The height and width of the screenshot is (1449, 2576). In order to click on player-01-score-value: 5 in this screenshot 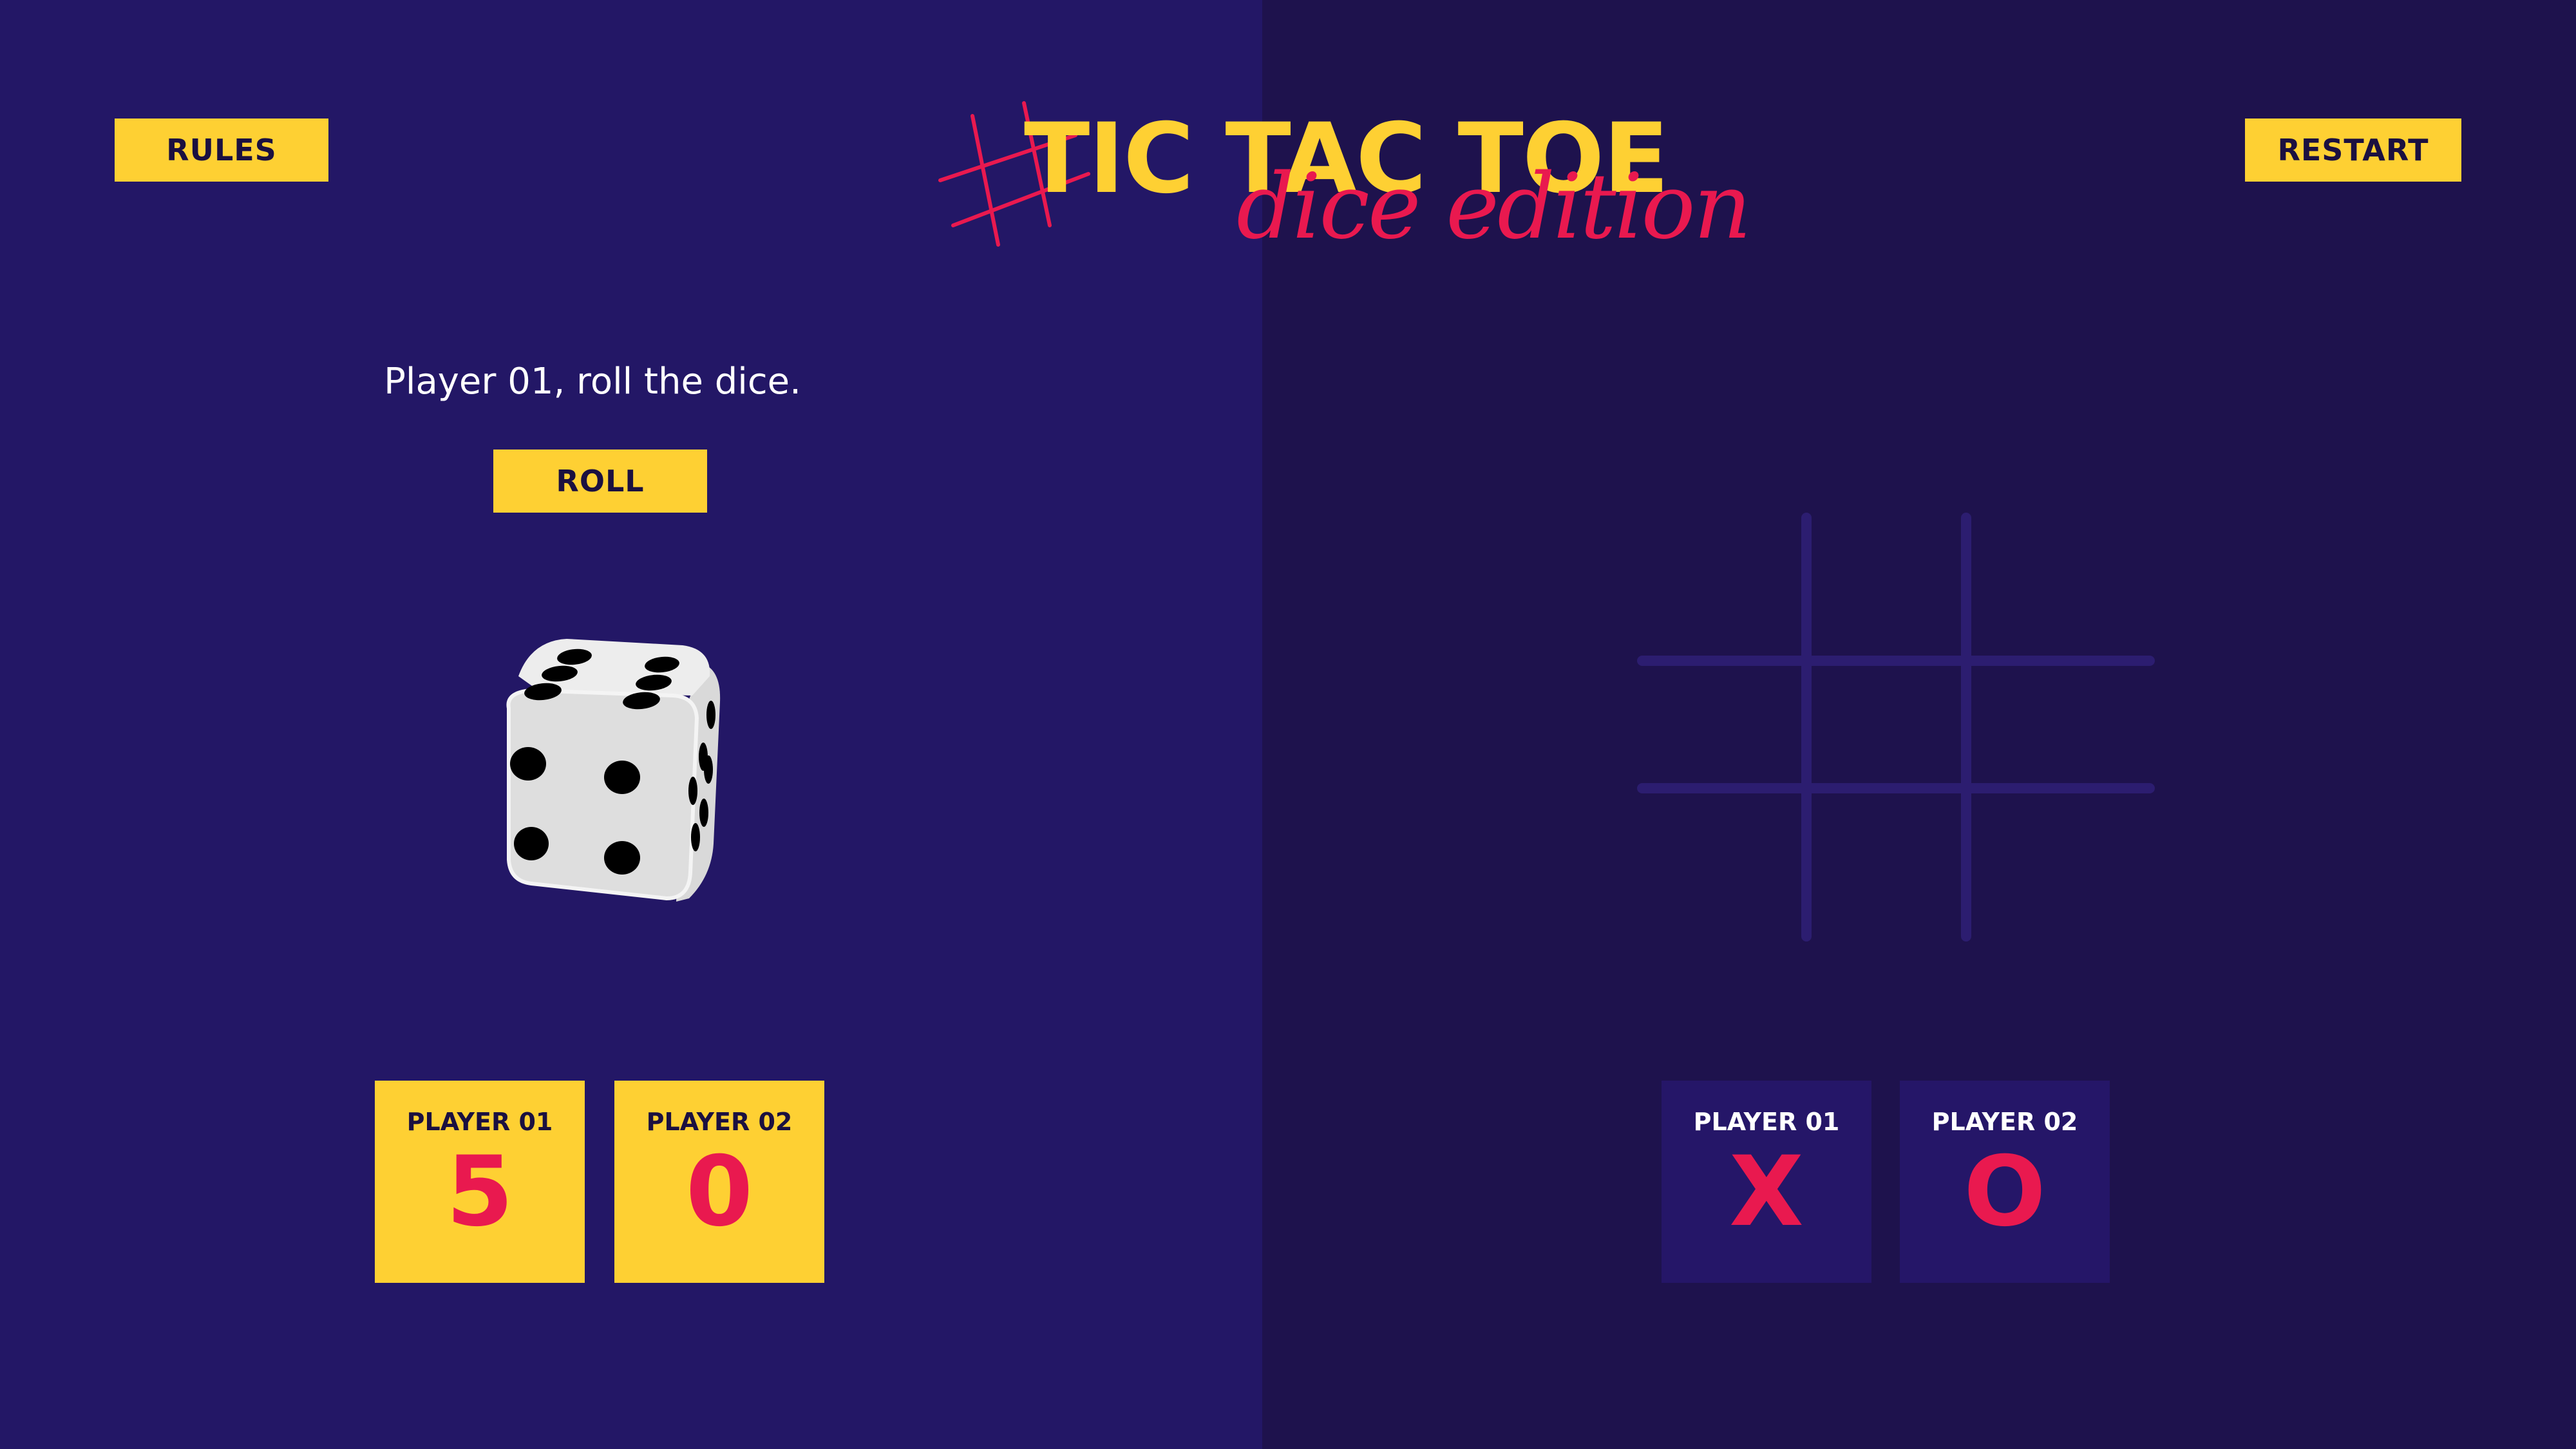, I will do `click(480, 1192)`.